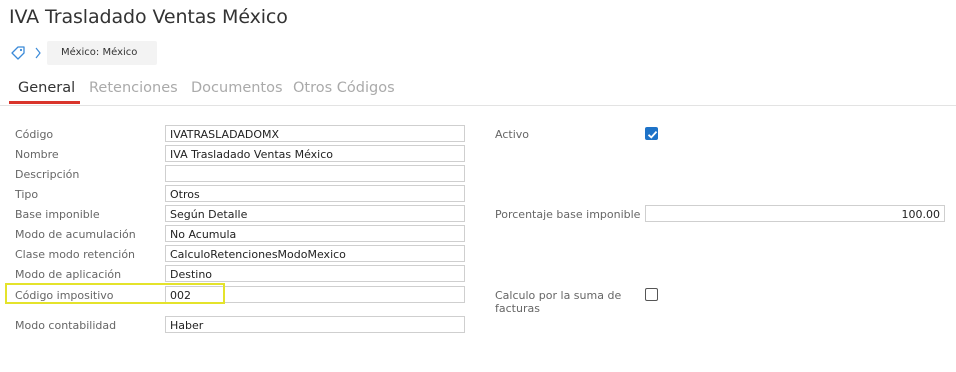 The image size is (956, 372). I want to click on clase-modo-retencion-field: CalculoRetencionesModoMexico, so click(315, 253).